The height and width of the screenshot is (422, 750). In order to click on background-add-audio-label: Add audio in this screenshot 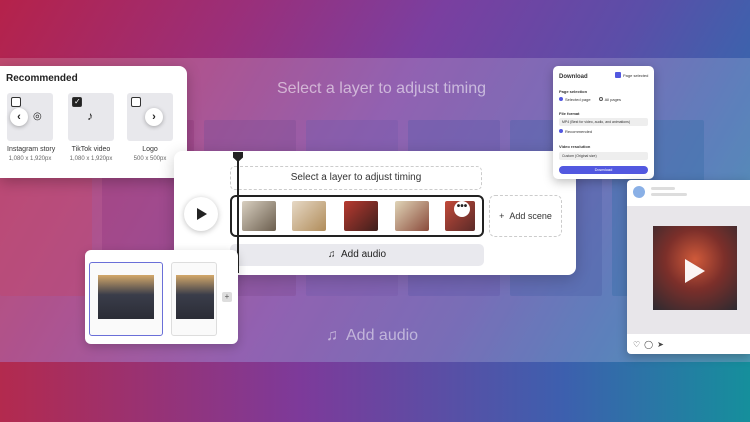, I will do `click(382, 335)`.